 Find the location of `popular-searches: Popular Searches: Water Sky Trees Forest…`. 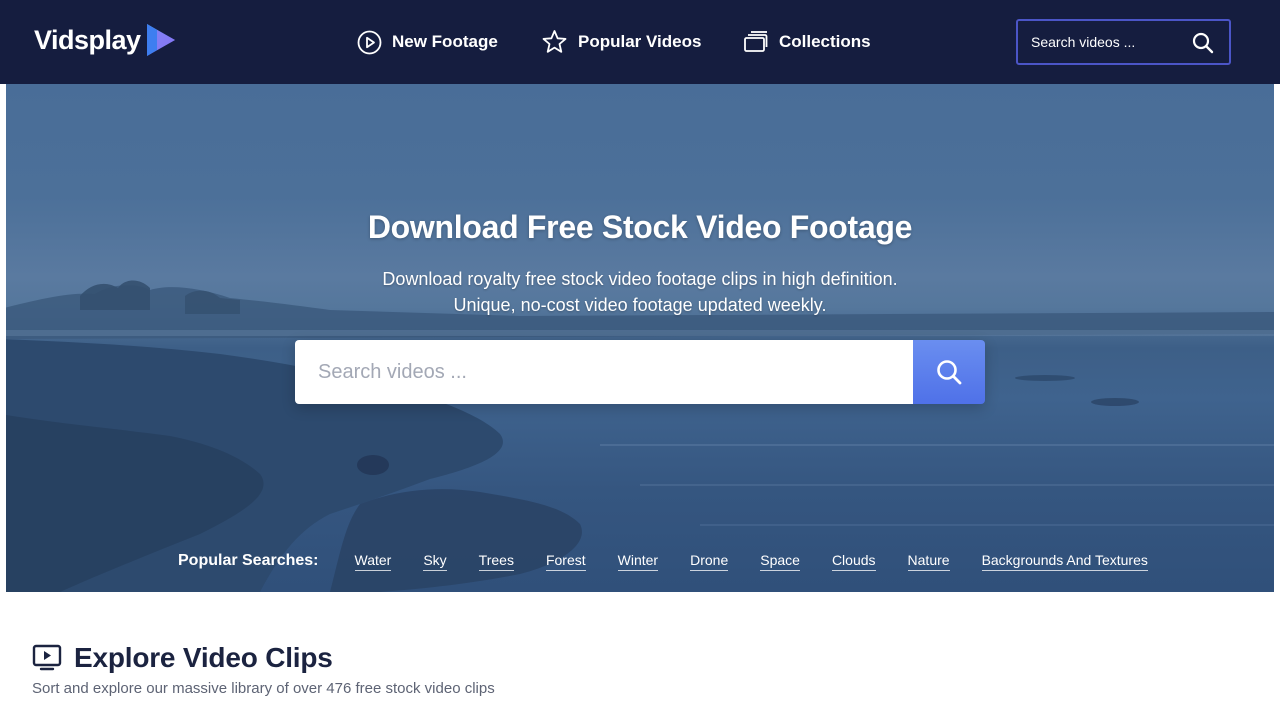

popular-searches: Popular Searches: Water Sky Trees Forest… is located at coordinates (663, 561).